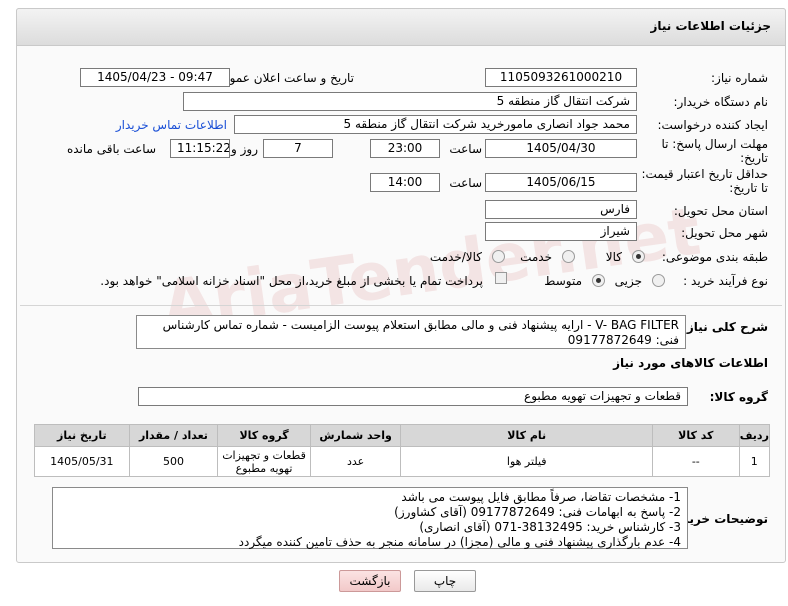  I want to click on col-group: گروه کالا, so click(264, 435).